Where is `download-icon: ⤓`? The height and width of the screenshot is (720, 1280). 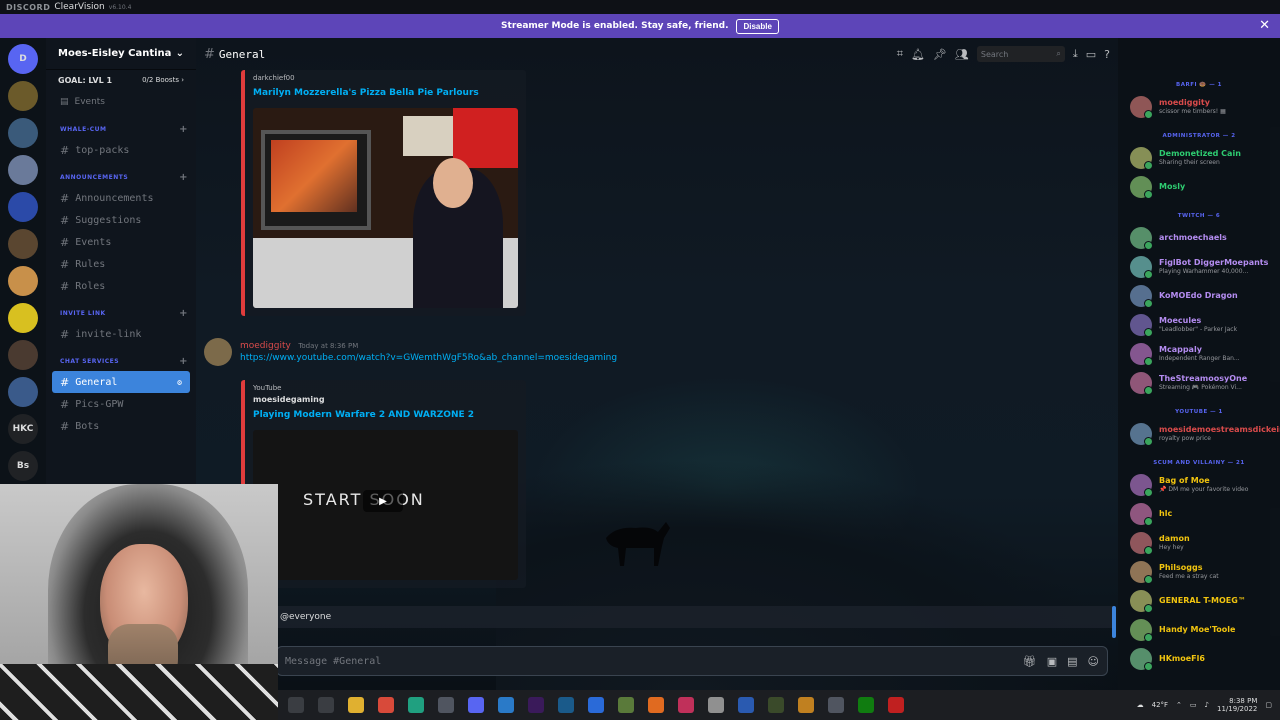
download-icon: ⤓ is located at coordinates (1075, 54).